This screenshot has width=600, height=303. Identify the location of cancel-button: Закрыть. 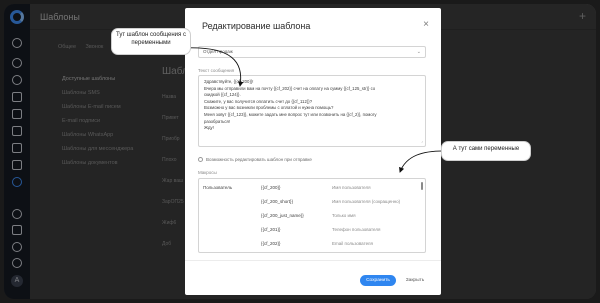
(415, 280).